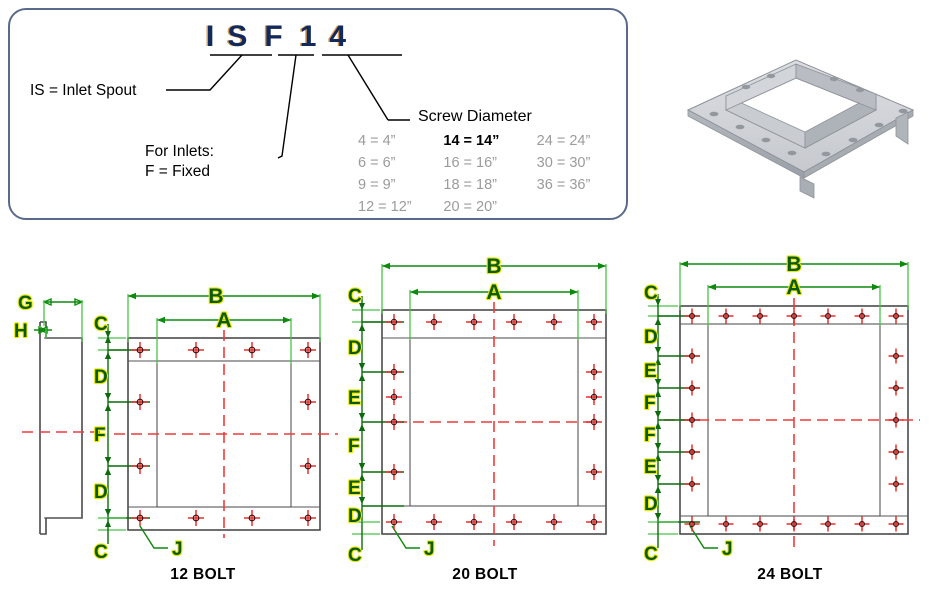 Image resolution: width=936 pixels, height=596 pixels. What do you see at coordinates (21, 331) in the screenshot?
I see `dim-letter-H: H` at bounding box center [21, 331].